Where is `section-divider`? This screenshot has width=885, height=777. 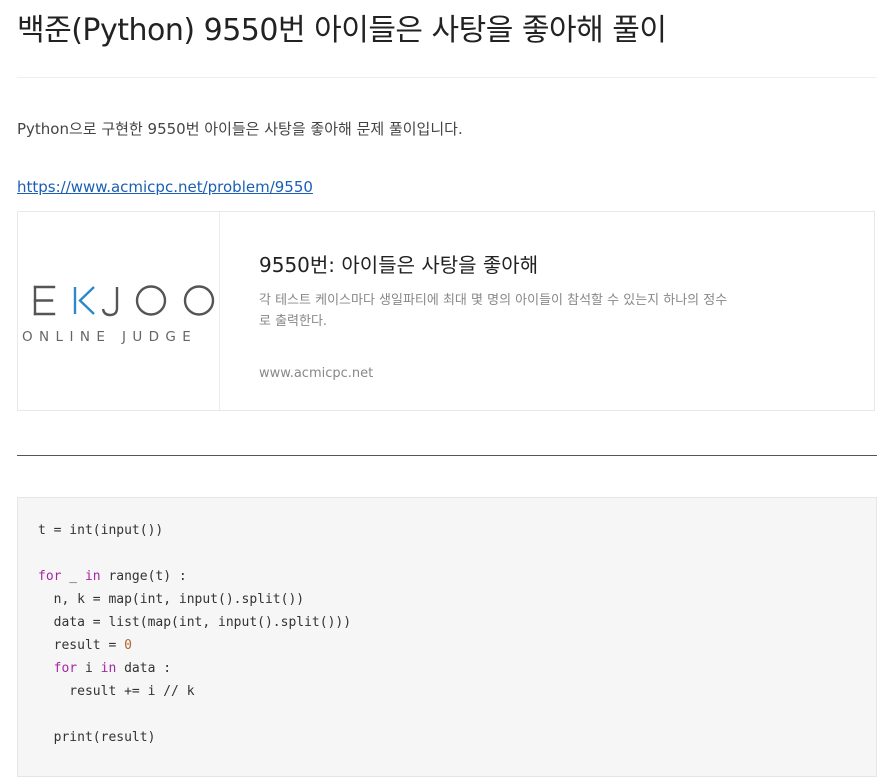 section-divider is located at coordinates (447, 455).